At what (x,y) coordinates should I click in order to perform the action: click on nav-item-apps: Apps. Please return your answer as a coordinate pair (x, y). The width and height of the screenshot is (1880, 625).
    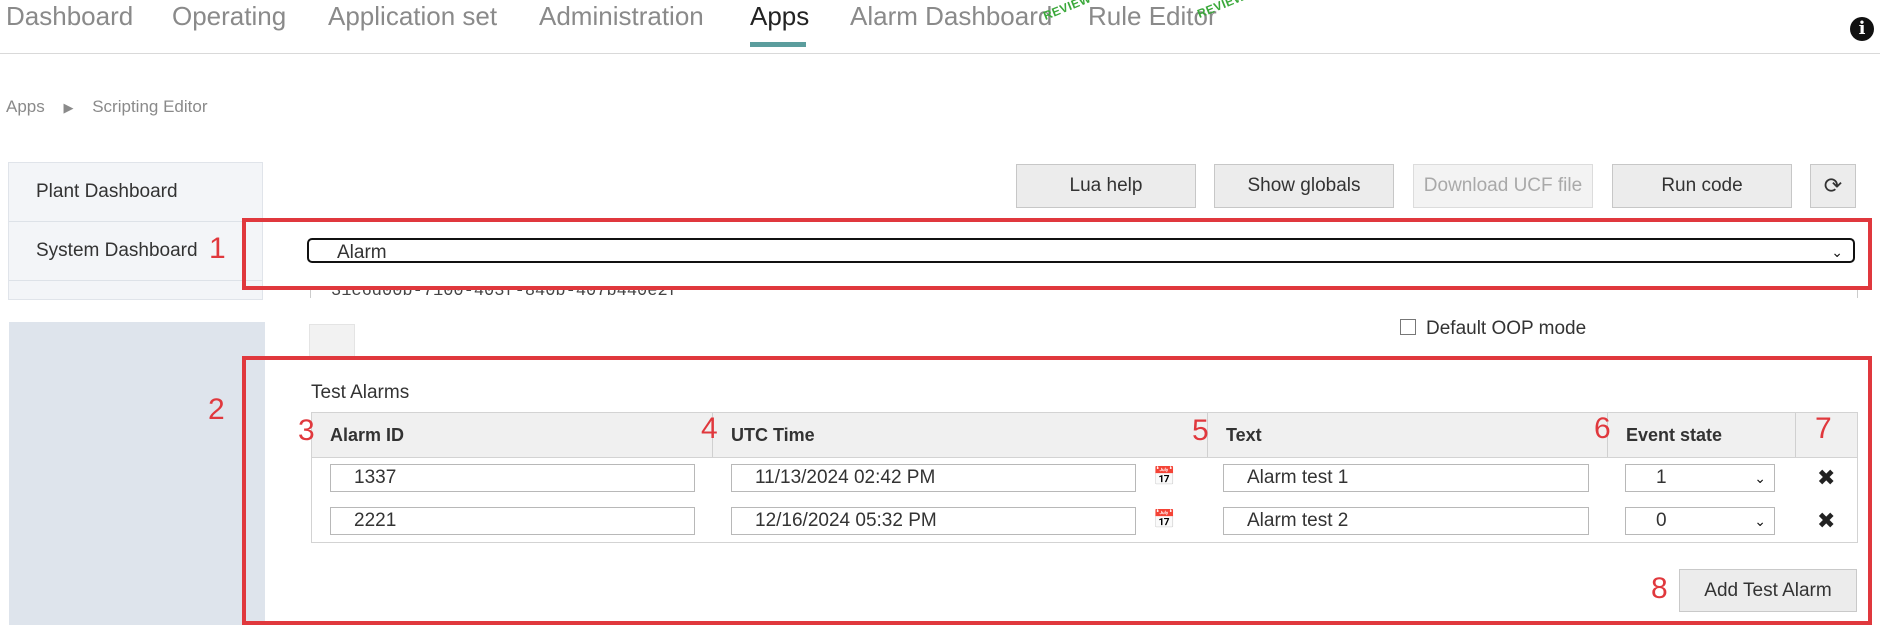
    Looking at the image, I should click on (779, 16).